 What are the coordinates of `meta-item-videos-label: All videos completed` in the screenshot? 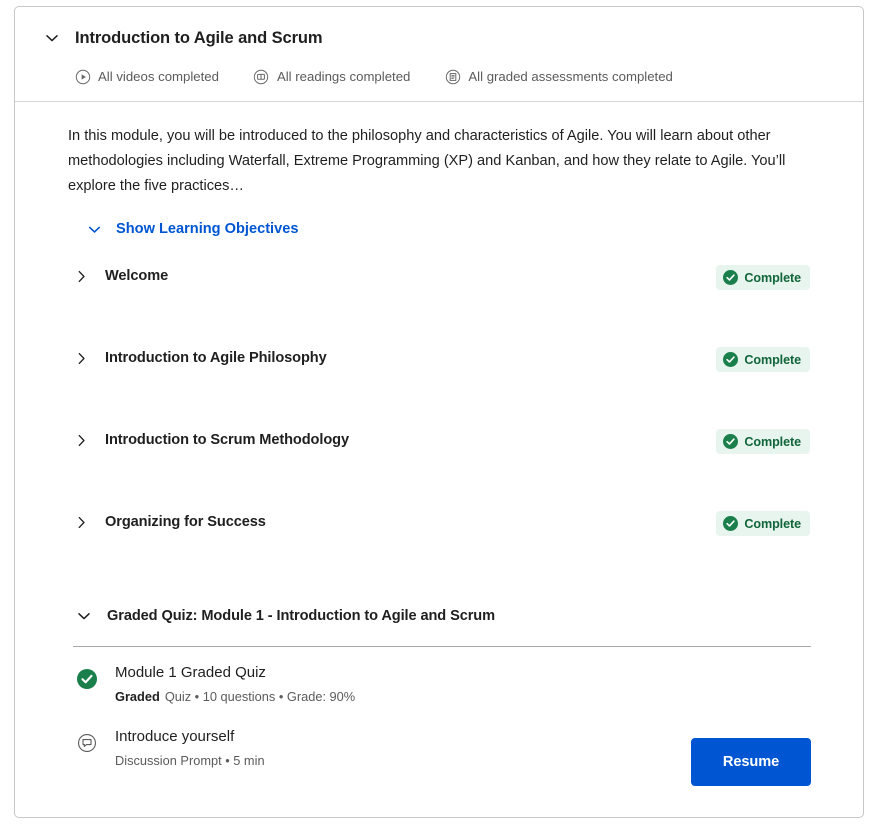 It's located at (158, 76).